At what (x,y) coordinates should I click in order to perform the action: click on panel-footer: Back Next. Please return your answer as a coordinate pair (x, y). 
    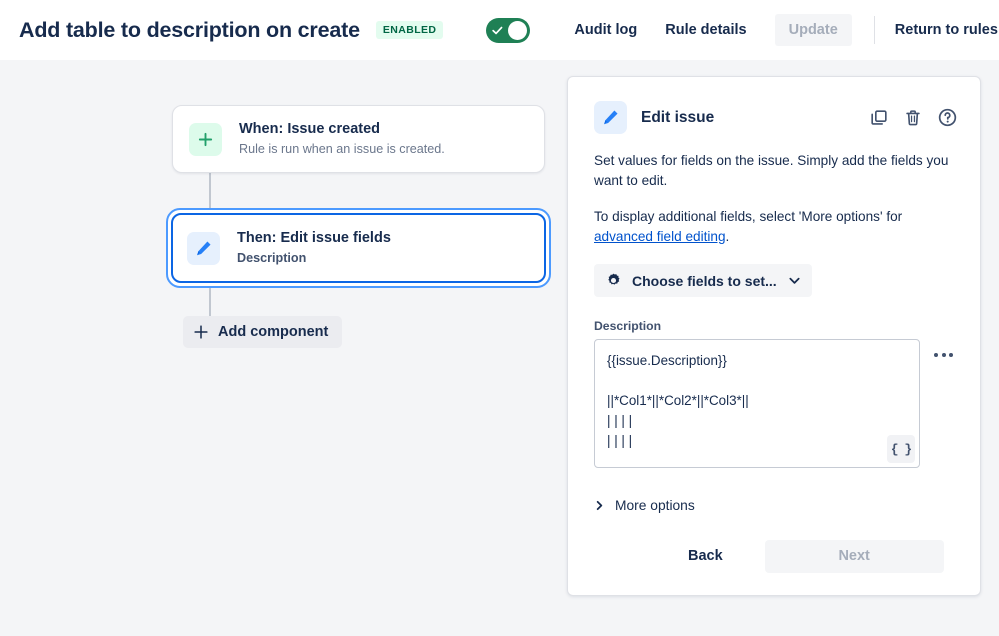
    Looking at the image, I should click on (774, 556).